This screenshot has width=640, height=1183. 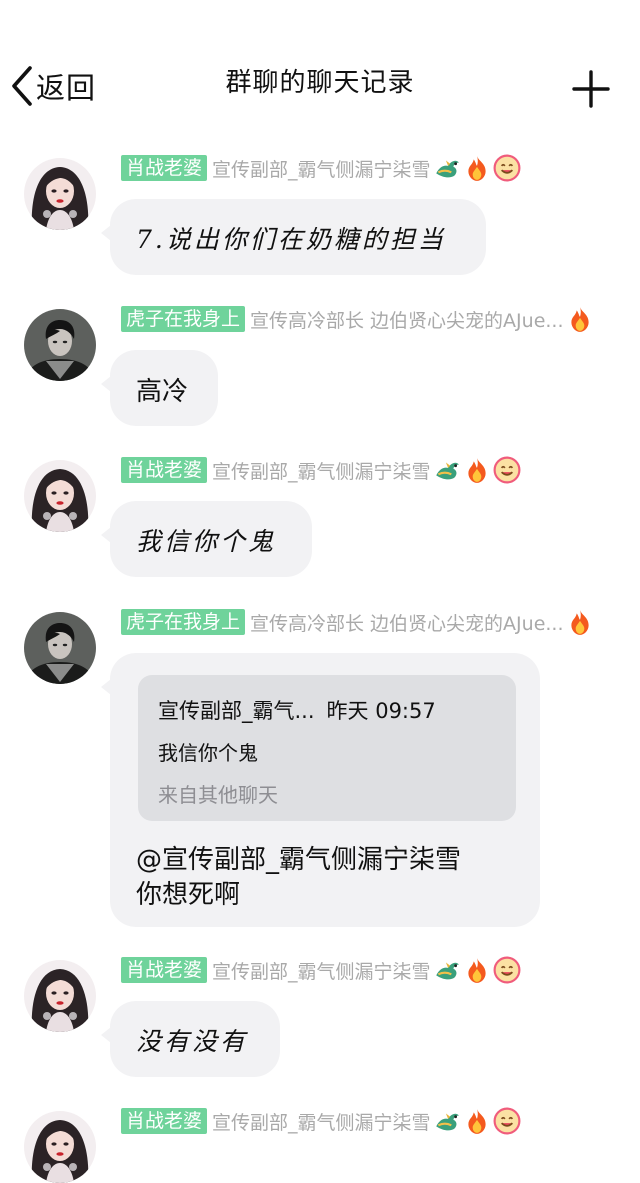 I want to click on reply-text: @宣传副部_霸气侧漏宁柒雪 你想死啊, so click(x=298, y=878).